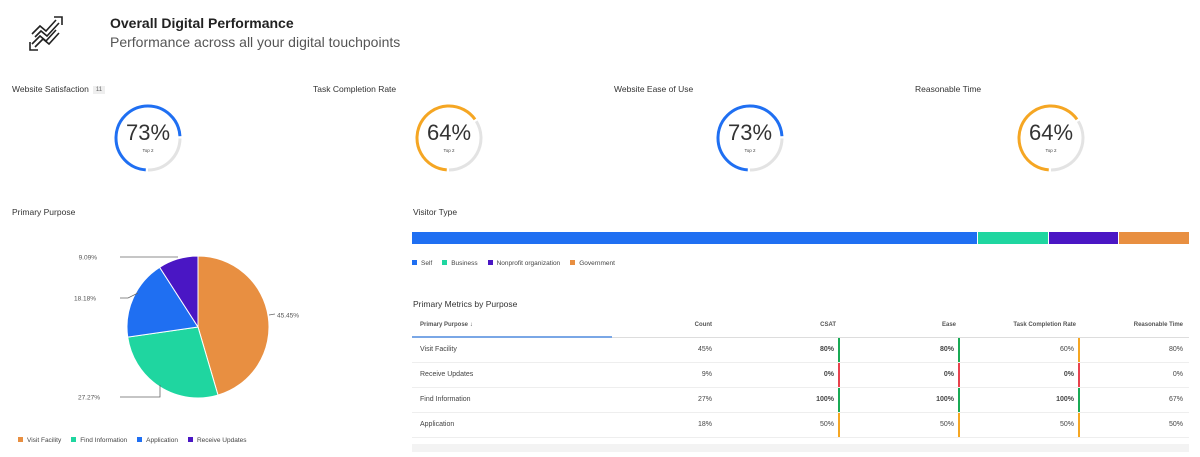  I want to click on column-header: Primary Purpose ↓, so click(512, 325).